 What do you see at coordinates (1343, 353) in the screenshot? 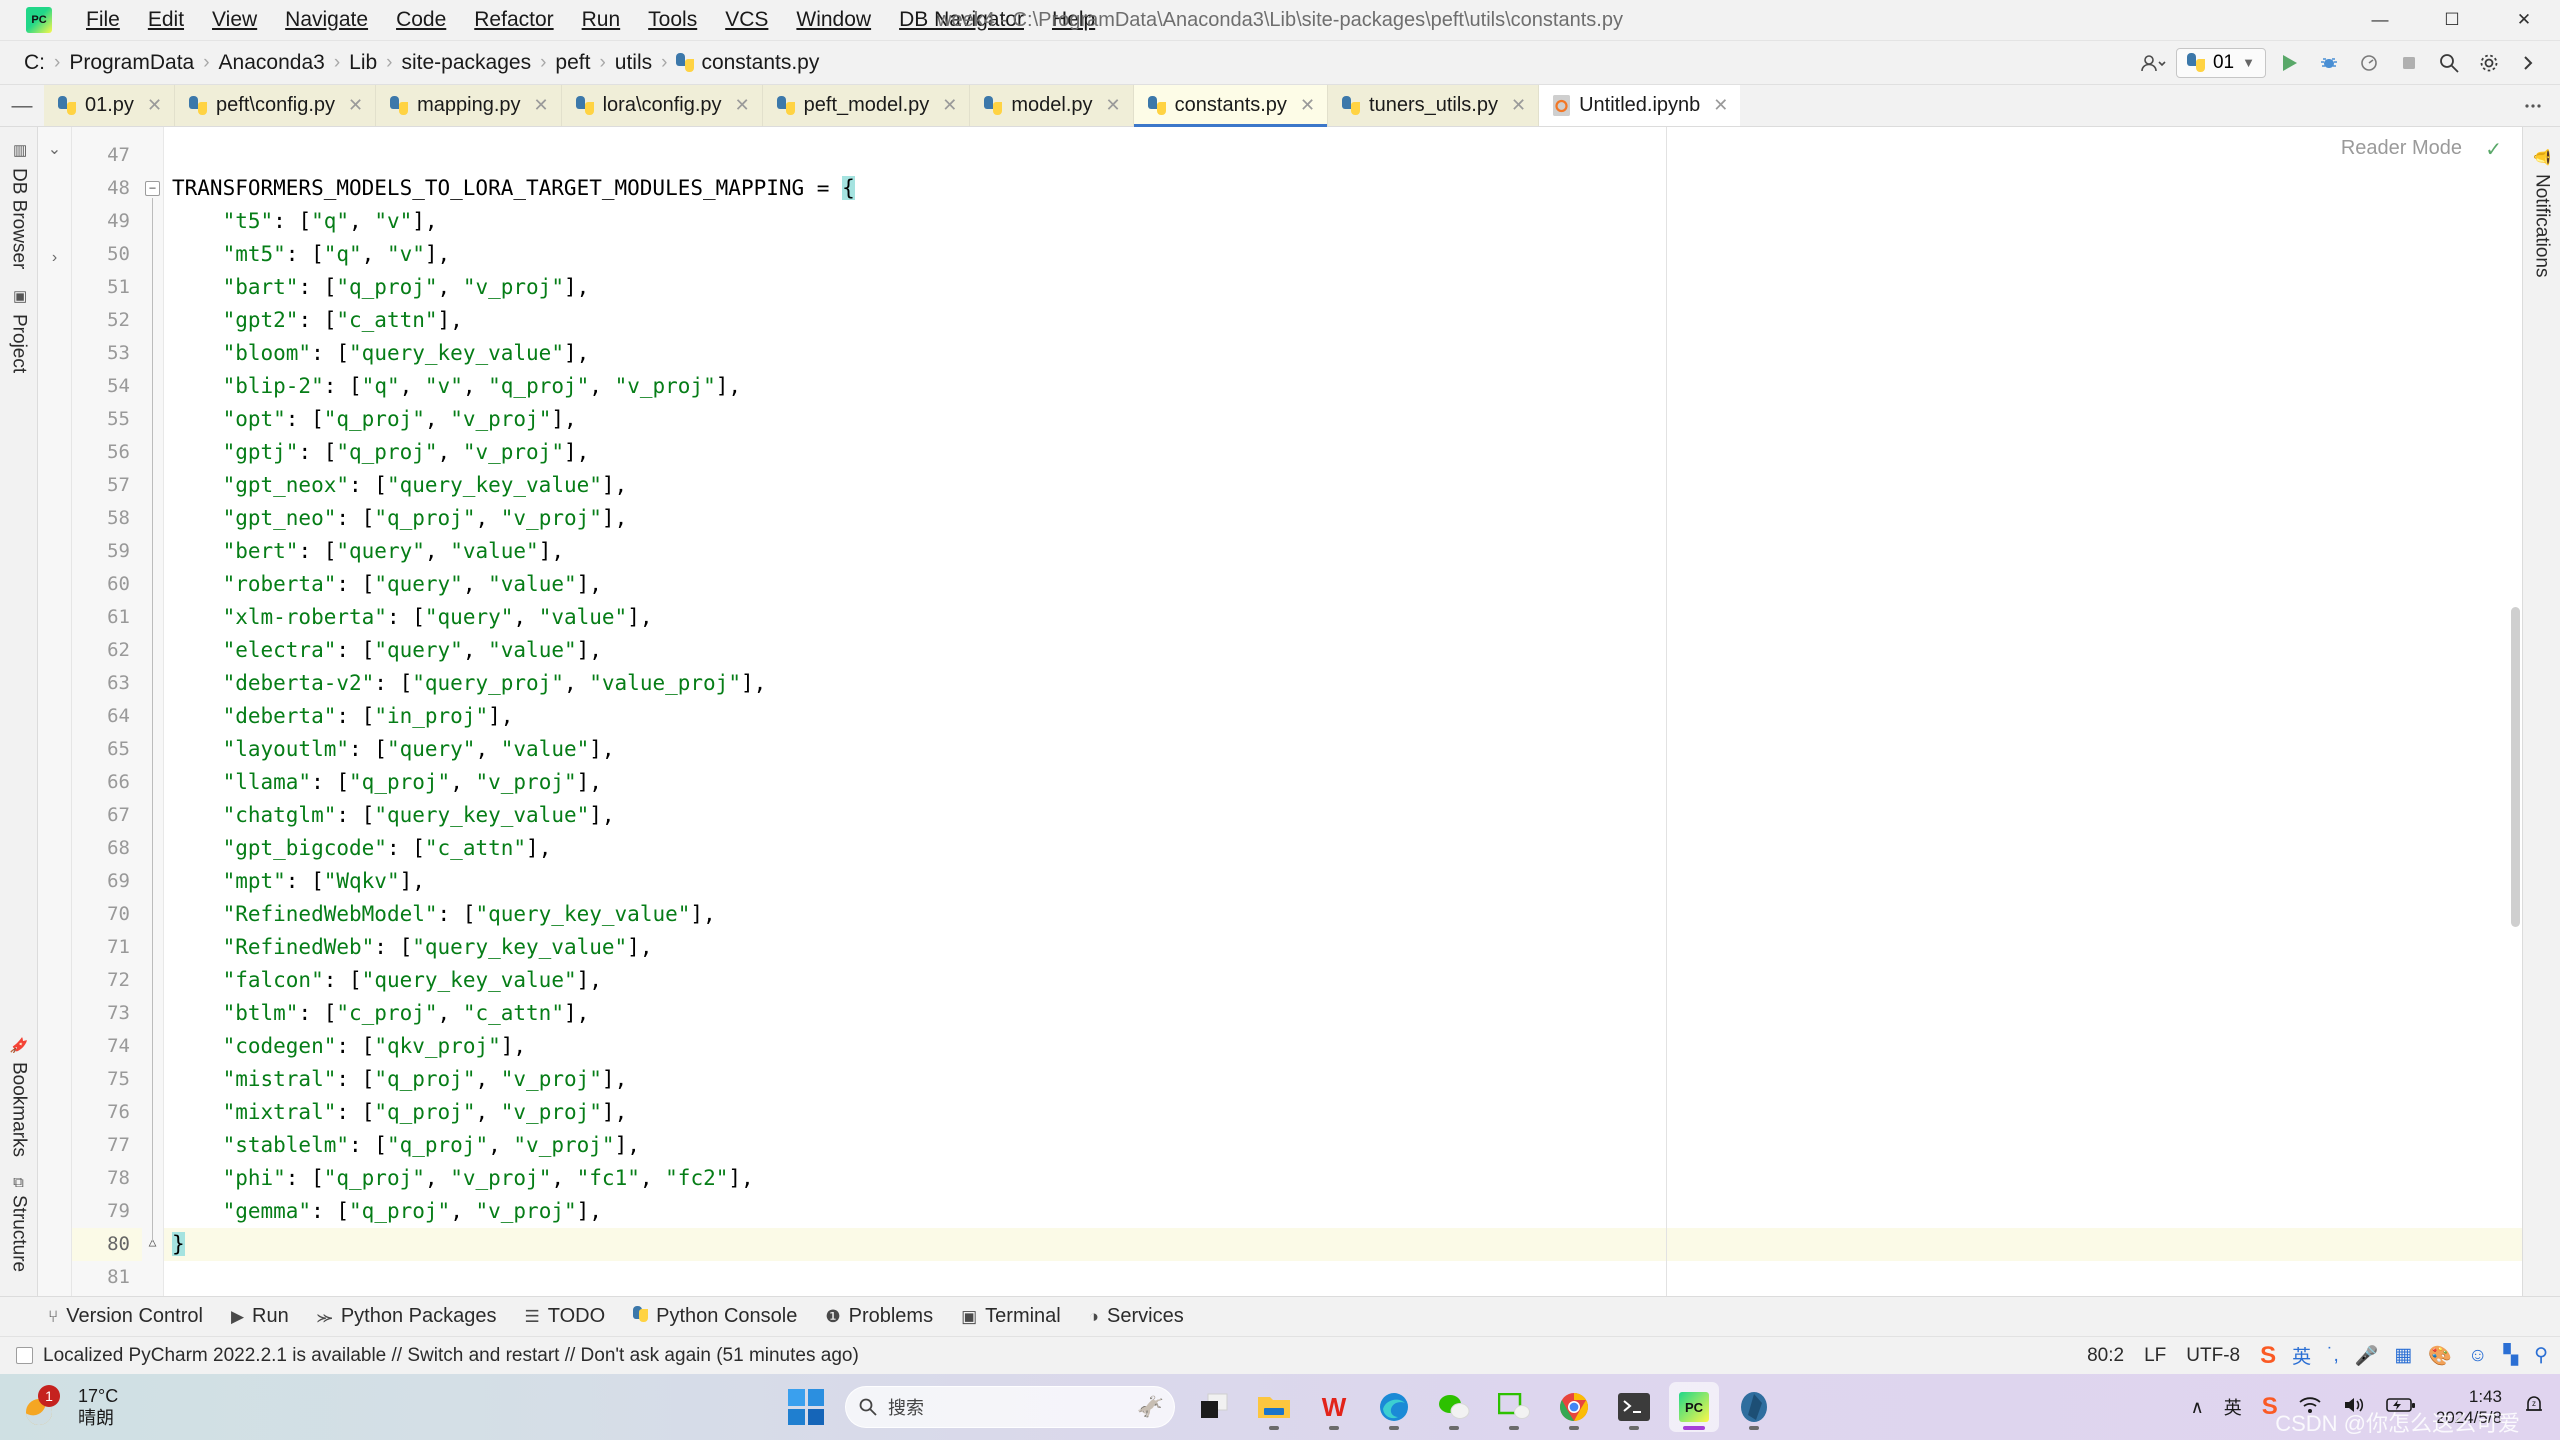
I see `code-line: "bloom": ["query_key_value"],` at bounding box center [1343, 353].